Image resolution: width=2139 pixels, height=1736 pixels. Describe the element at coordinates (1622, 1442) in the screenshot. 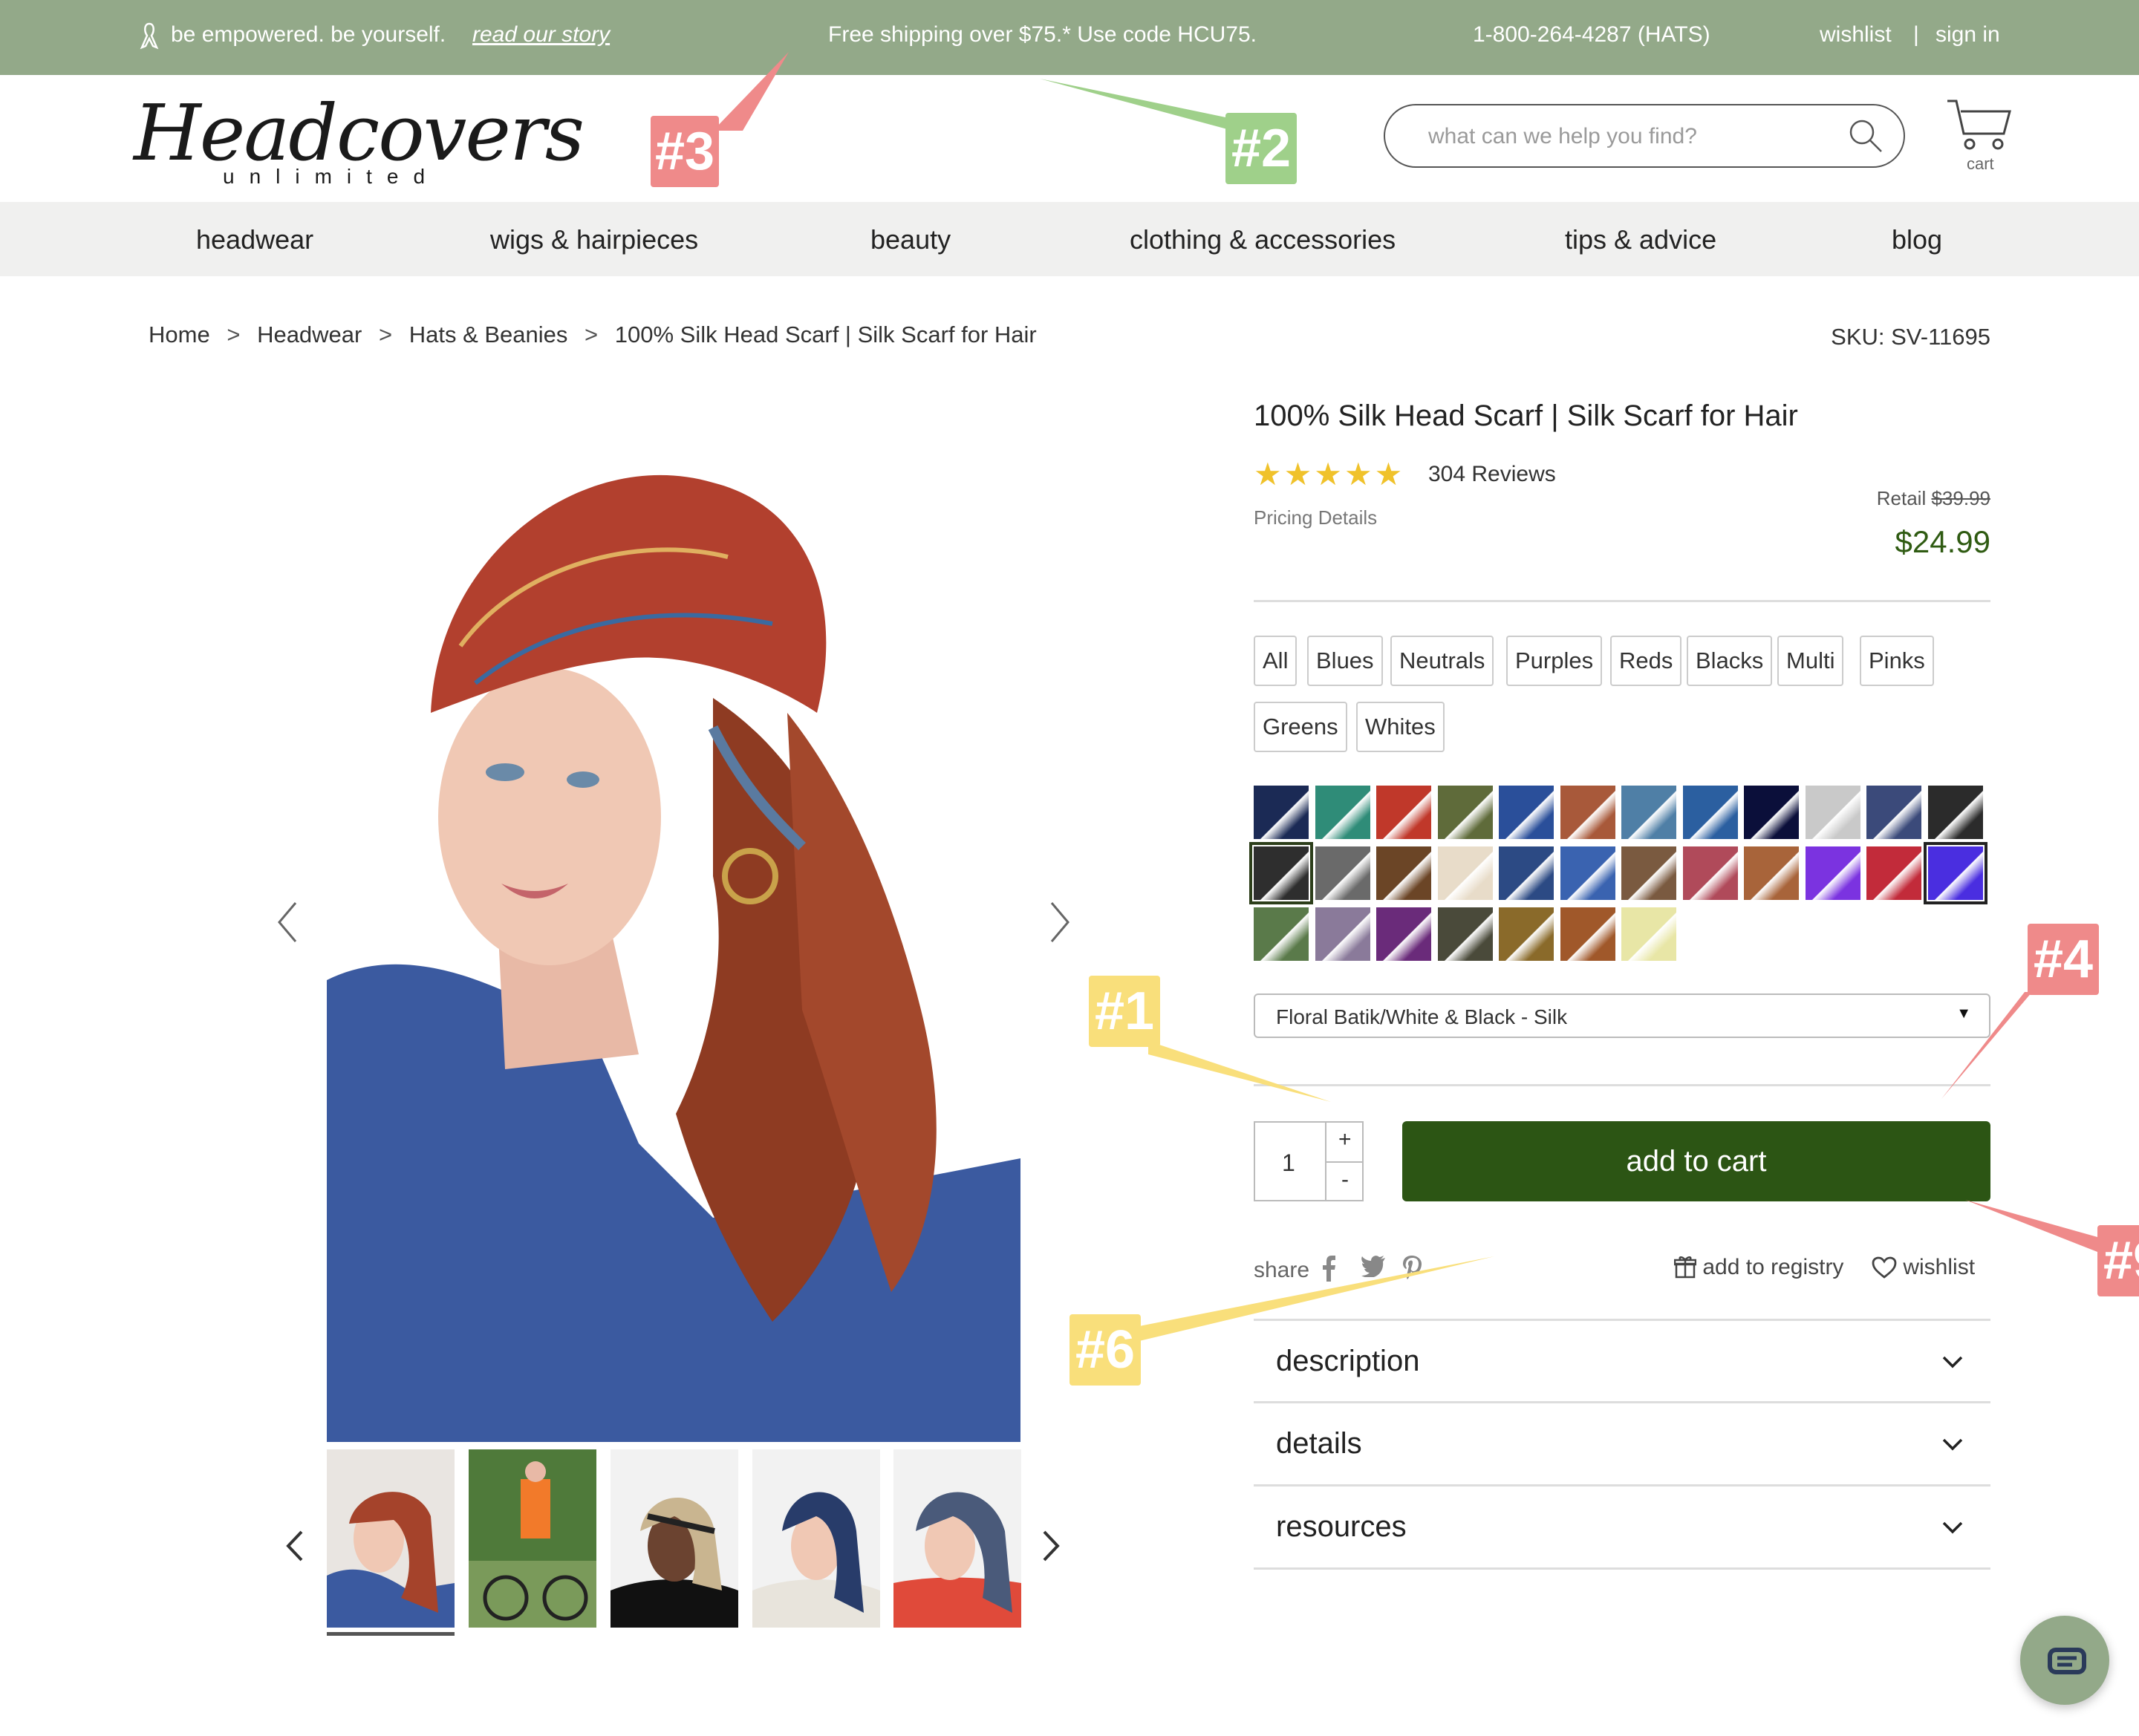

I see `accordion-details: details` at that location.